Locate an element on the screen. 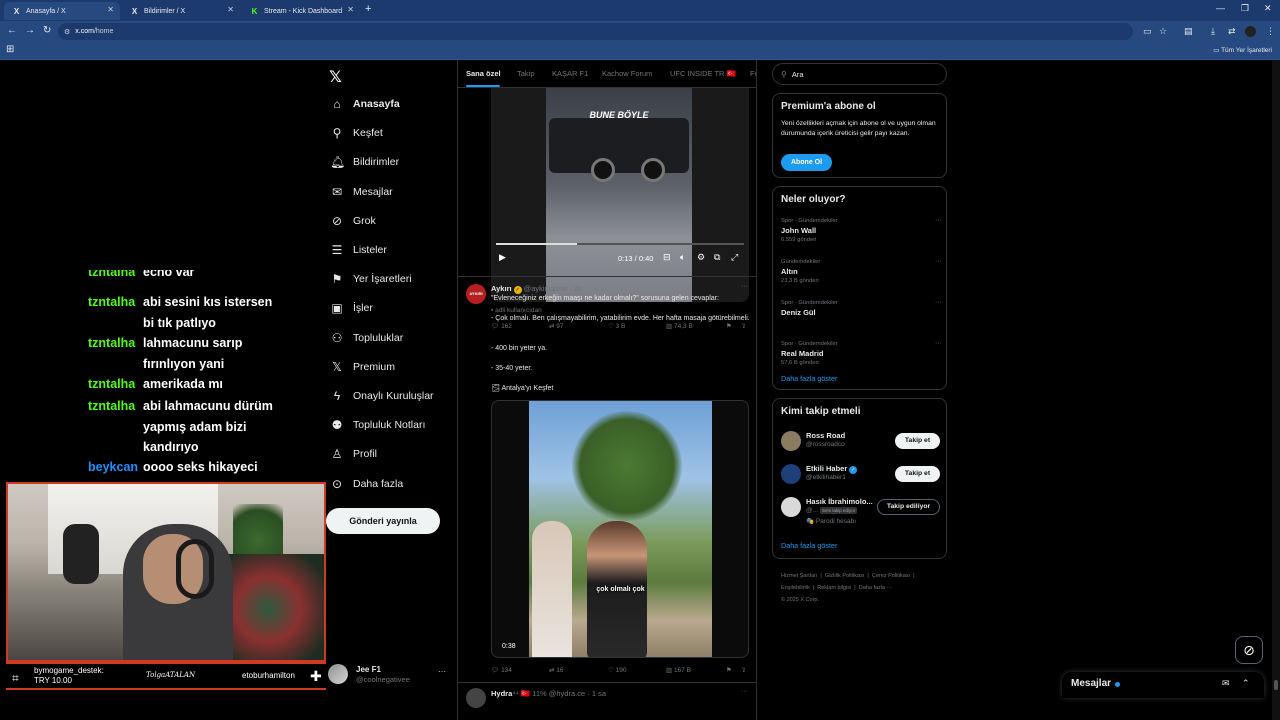 The image size is (1280, 720). footer-link: Erişilebilirlik is located at coordinates (795, 588).